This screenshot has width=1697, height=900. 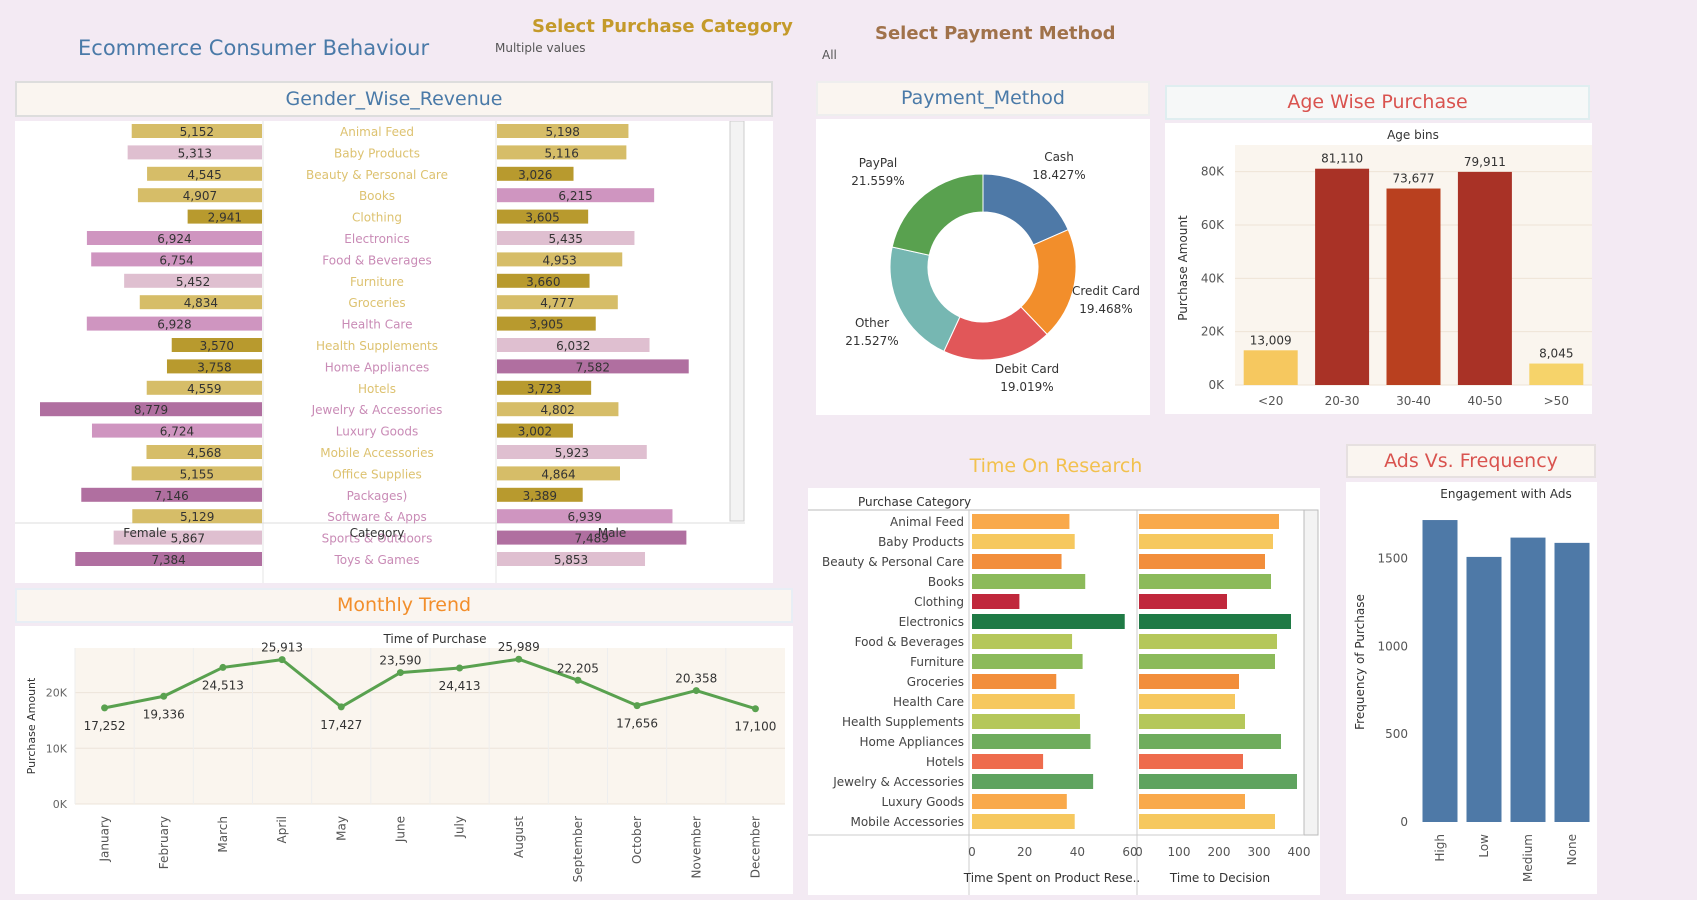 I want to click on research-panel-title: Time On Research, so click(x=1056, y=466).